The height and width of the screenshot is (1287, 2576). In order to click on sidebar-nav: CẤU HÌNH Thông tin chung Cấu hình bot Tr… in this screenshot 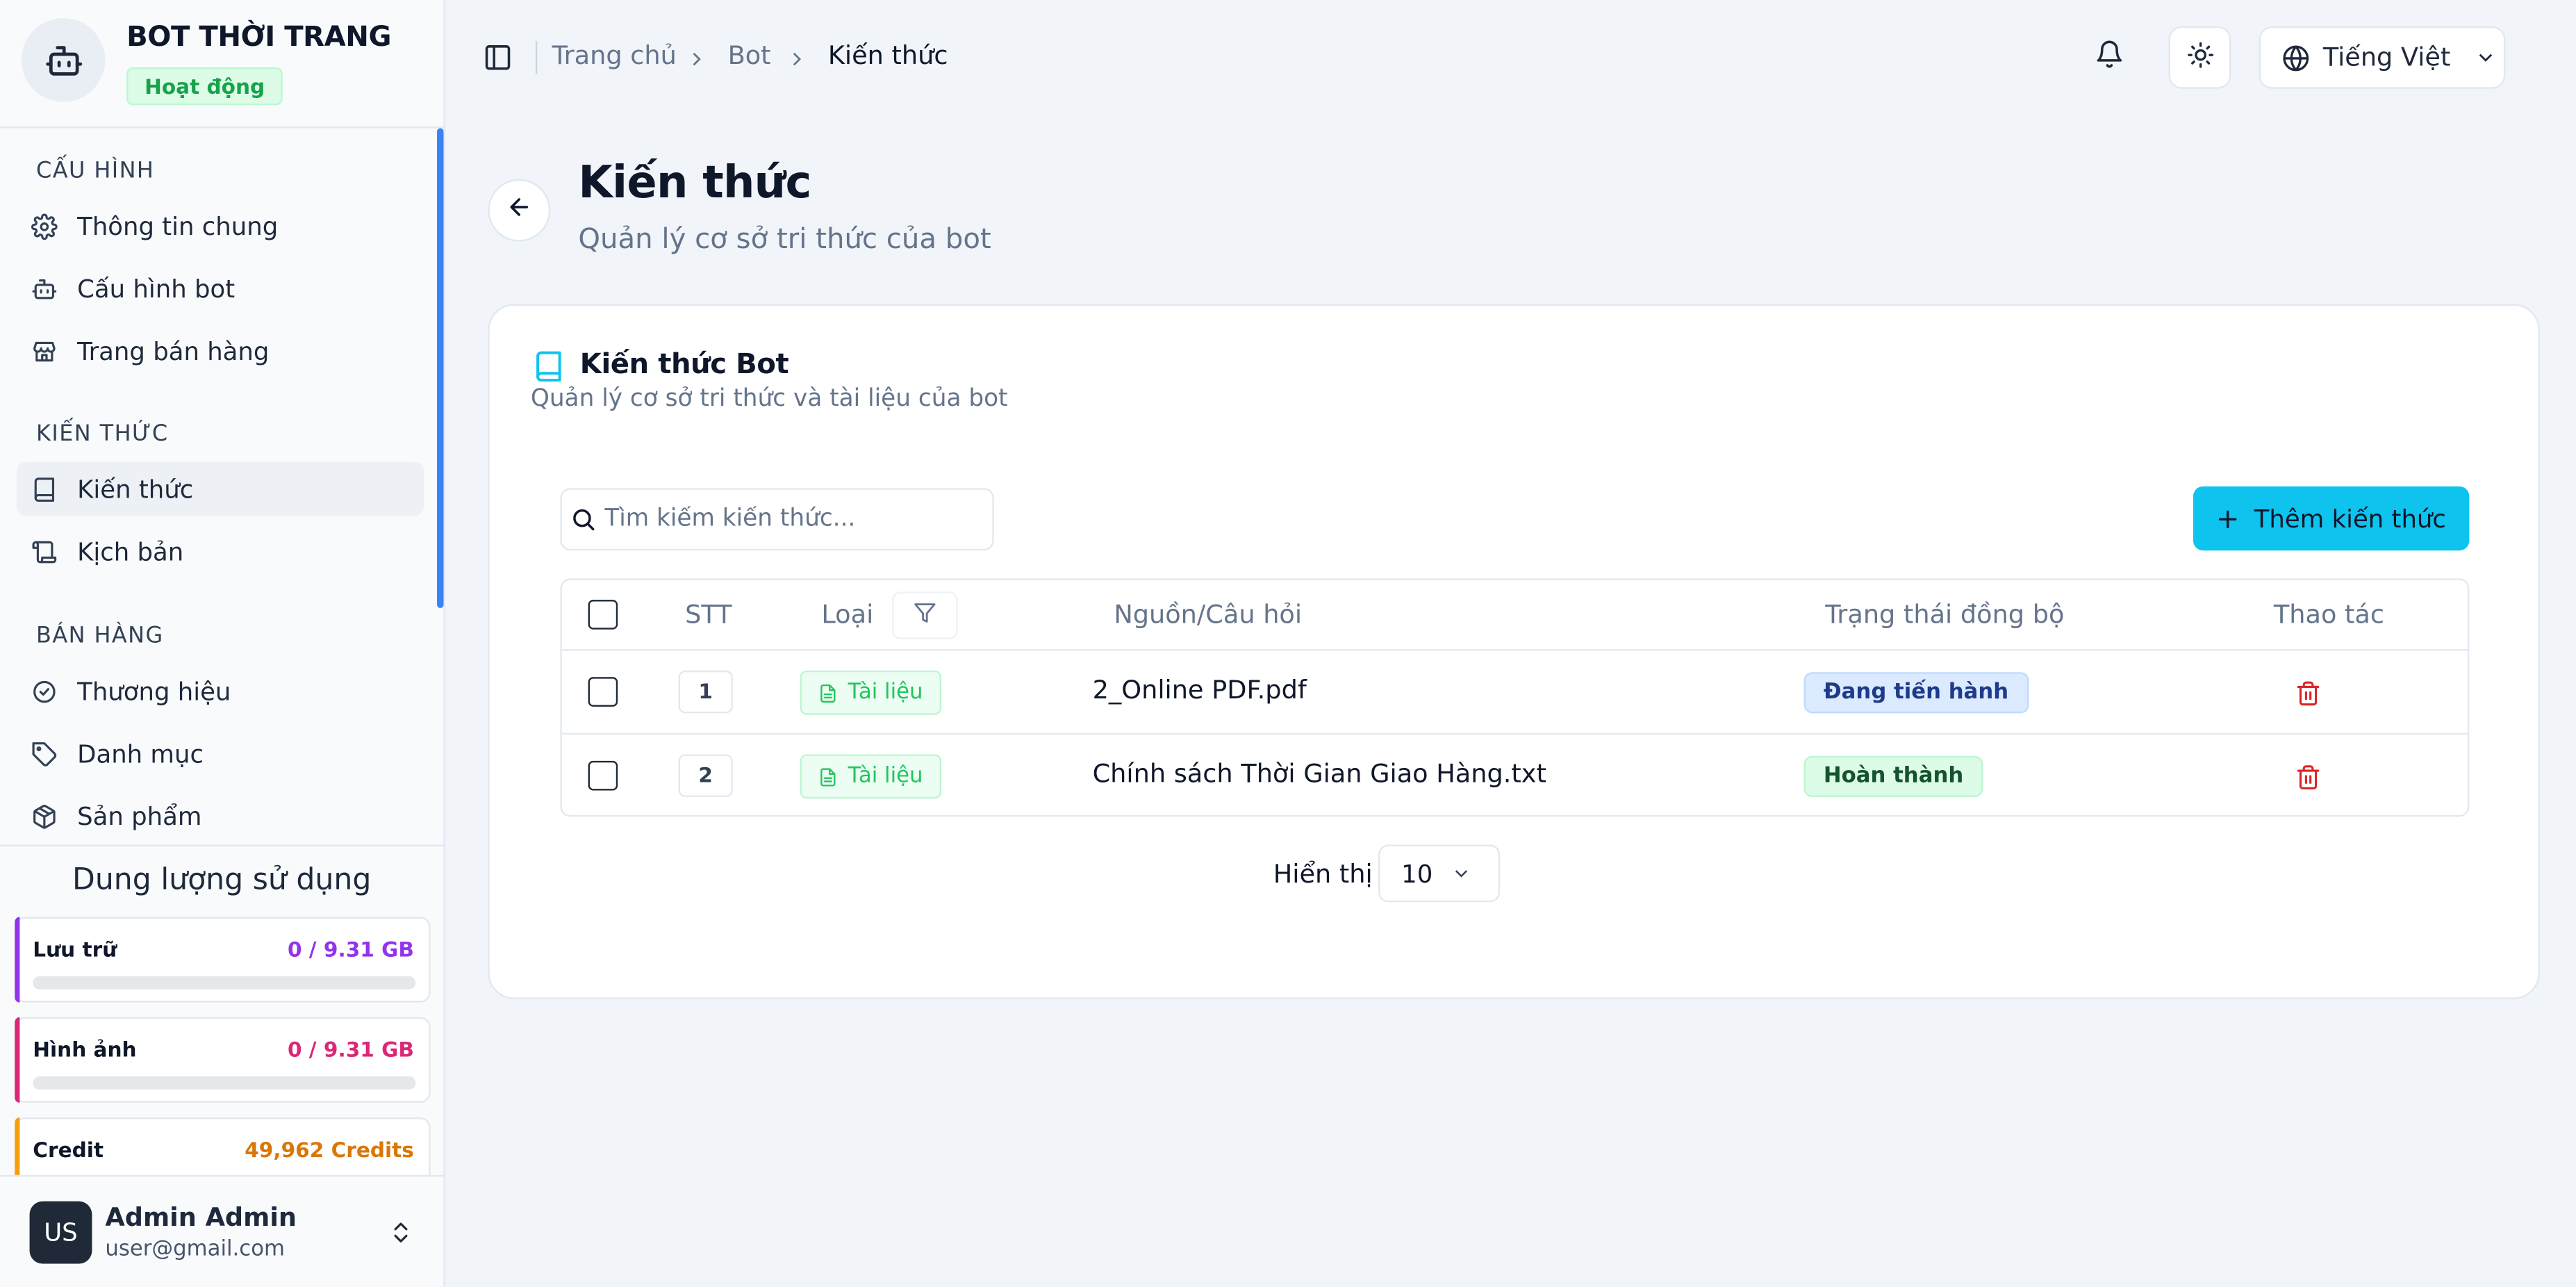, I will do `click(222, 486)`.